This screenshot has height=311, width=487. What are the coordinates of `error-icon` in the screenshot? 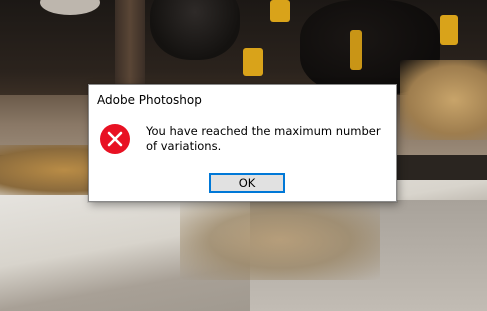 It's located at (115, 139).